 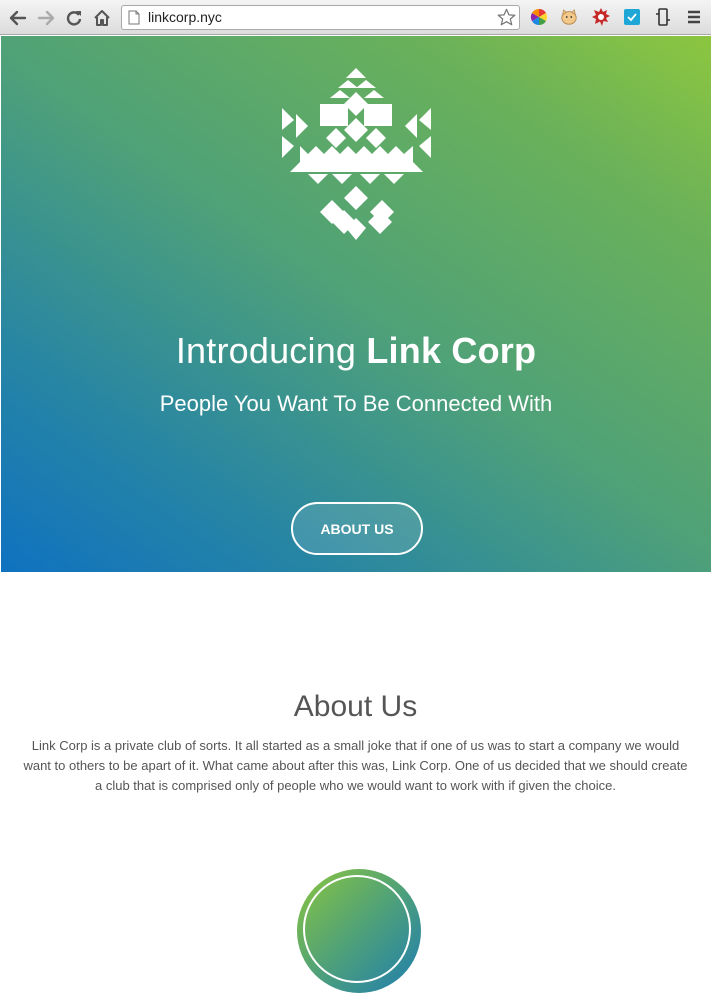 I want to click on cat-extension-icon, so click(x=569, y=17).